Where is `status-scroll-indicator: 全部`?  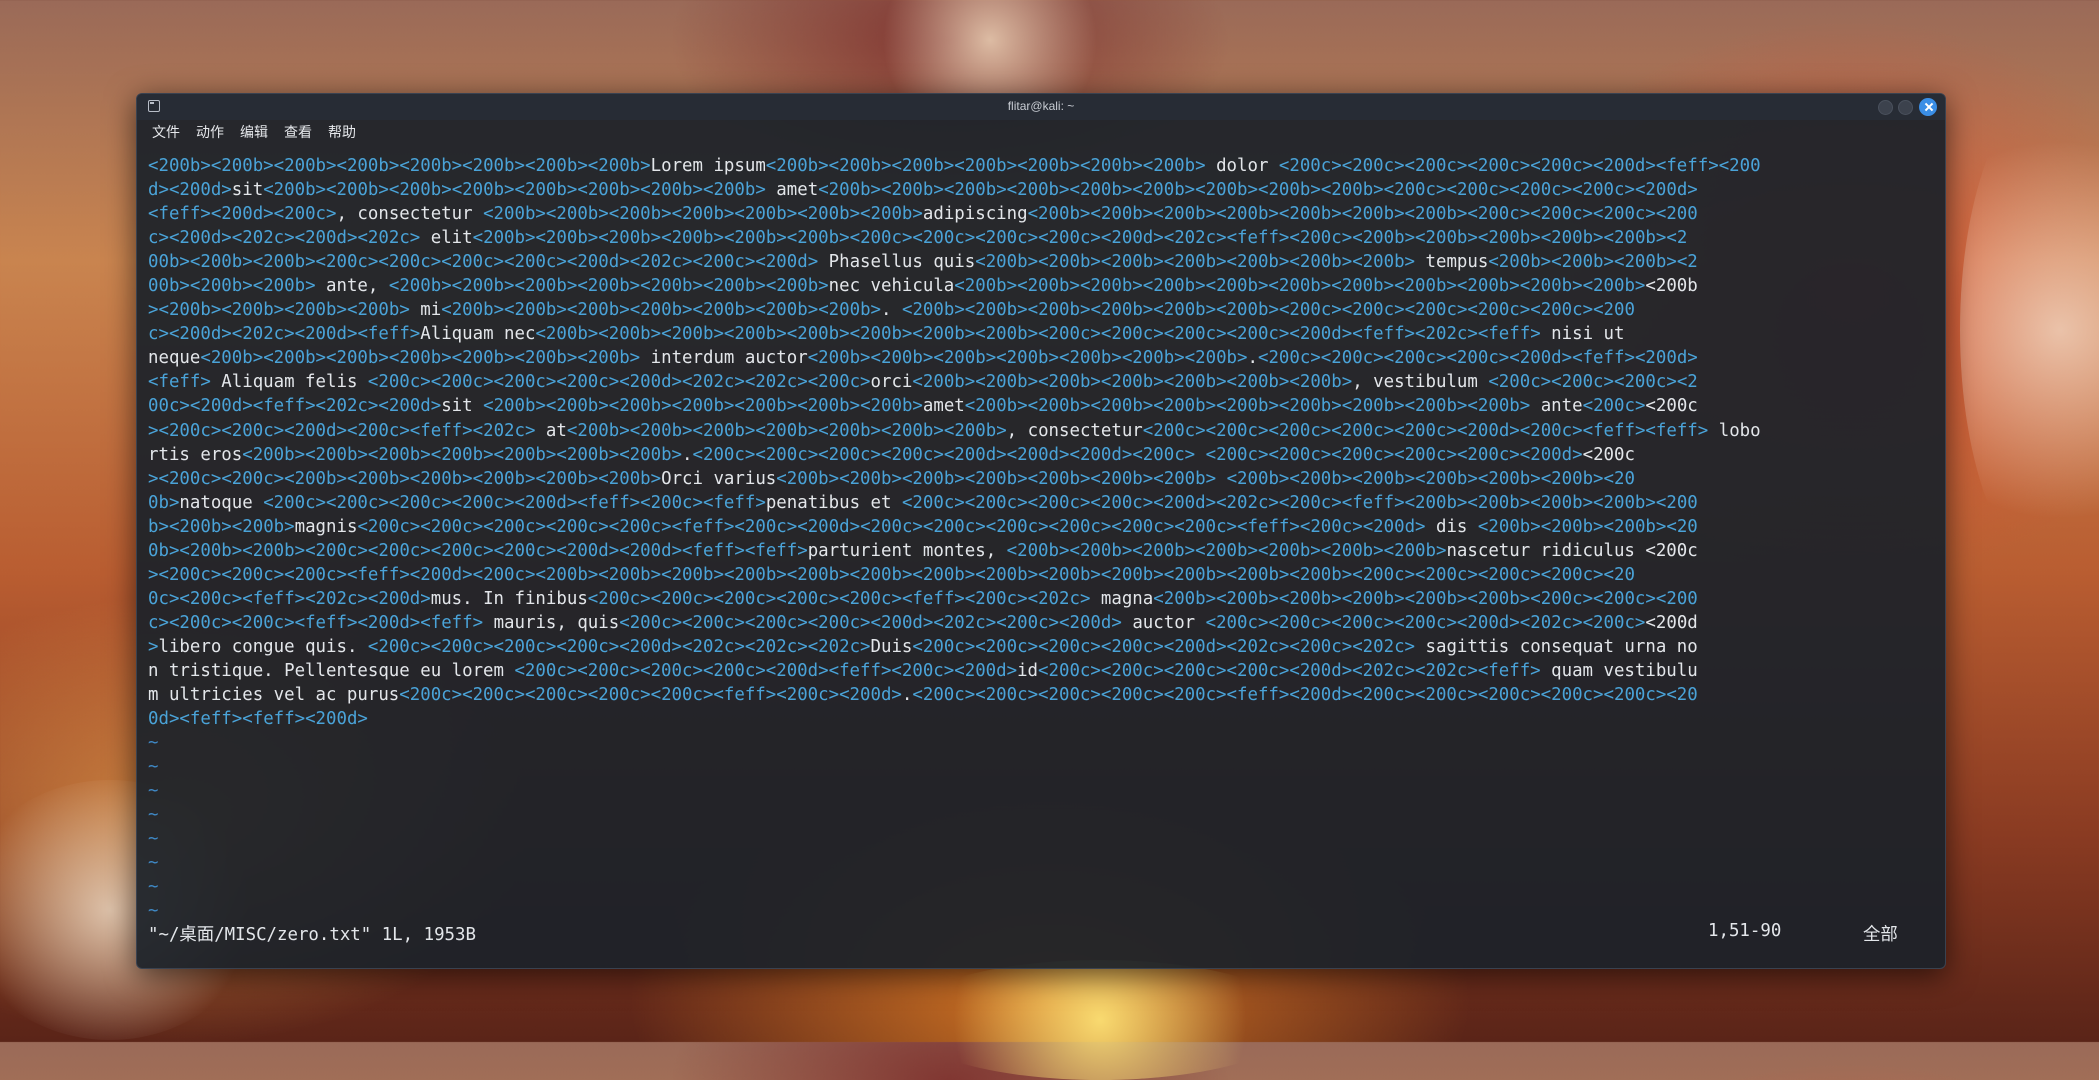 status-scroll-indicator: 全部 is located at coordinates (1880, 935).